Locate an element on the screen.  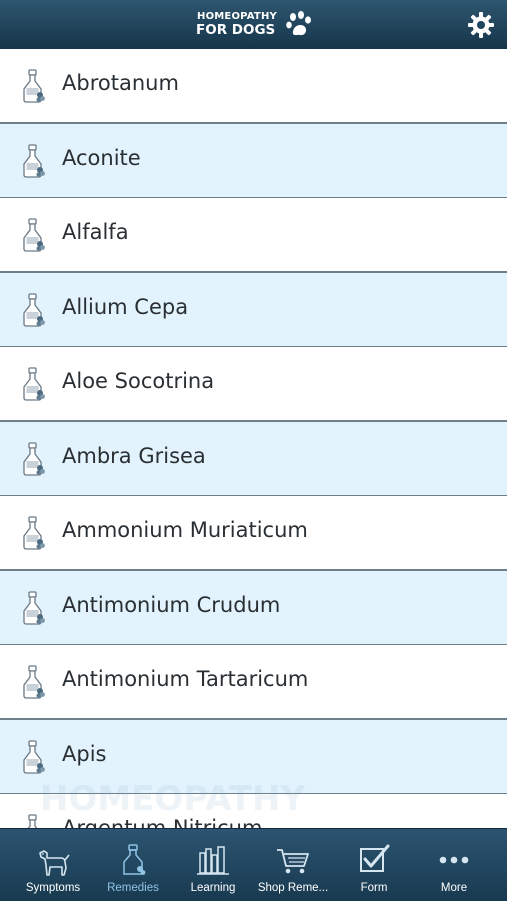
more-icon is located at coordinates (454, 860).